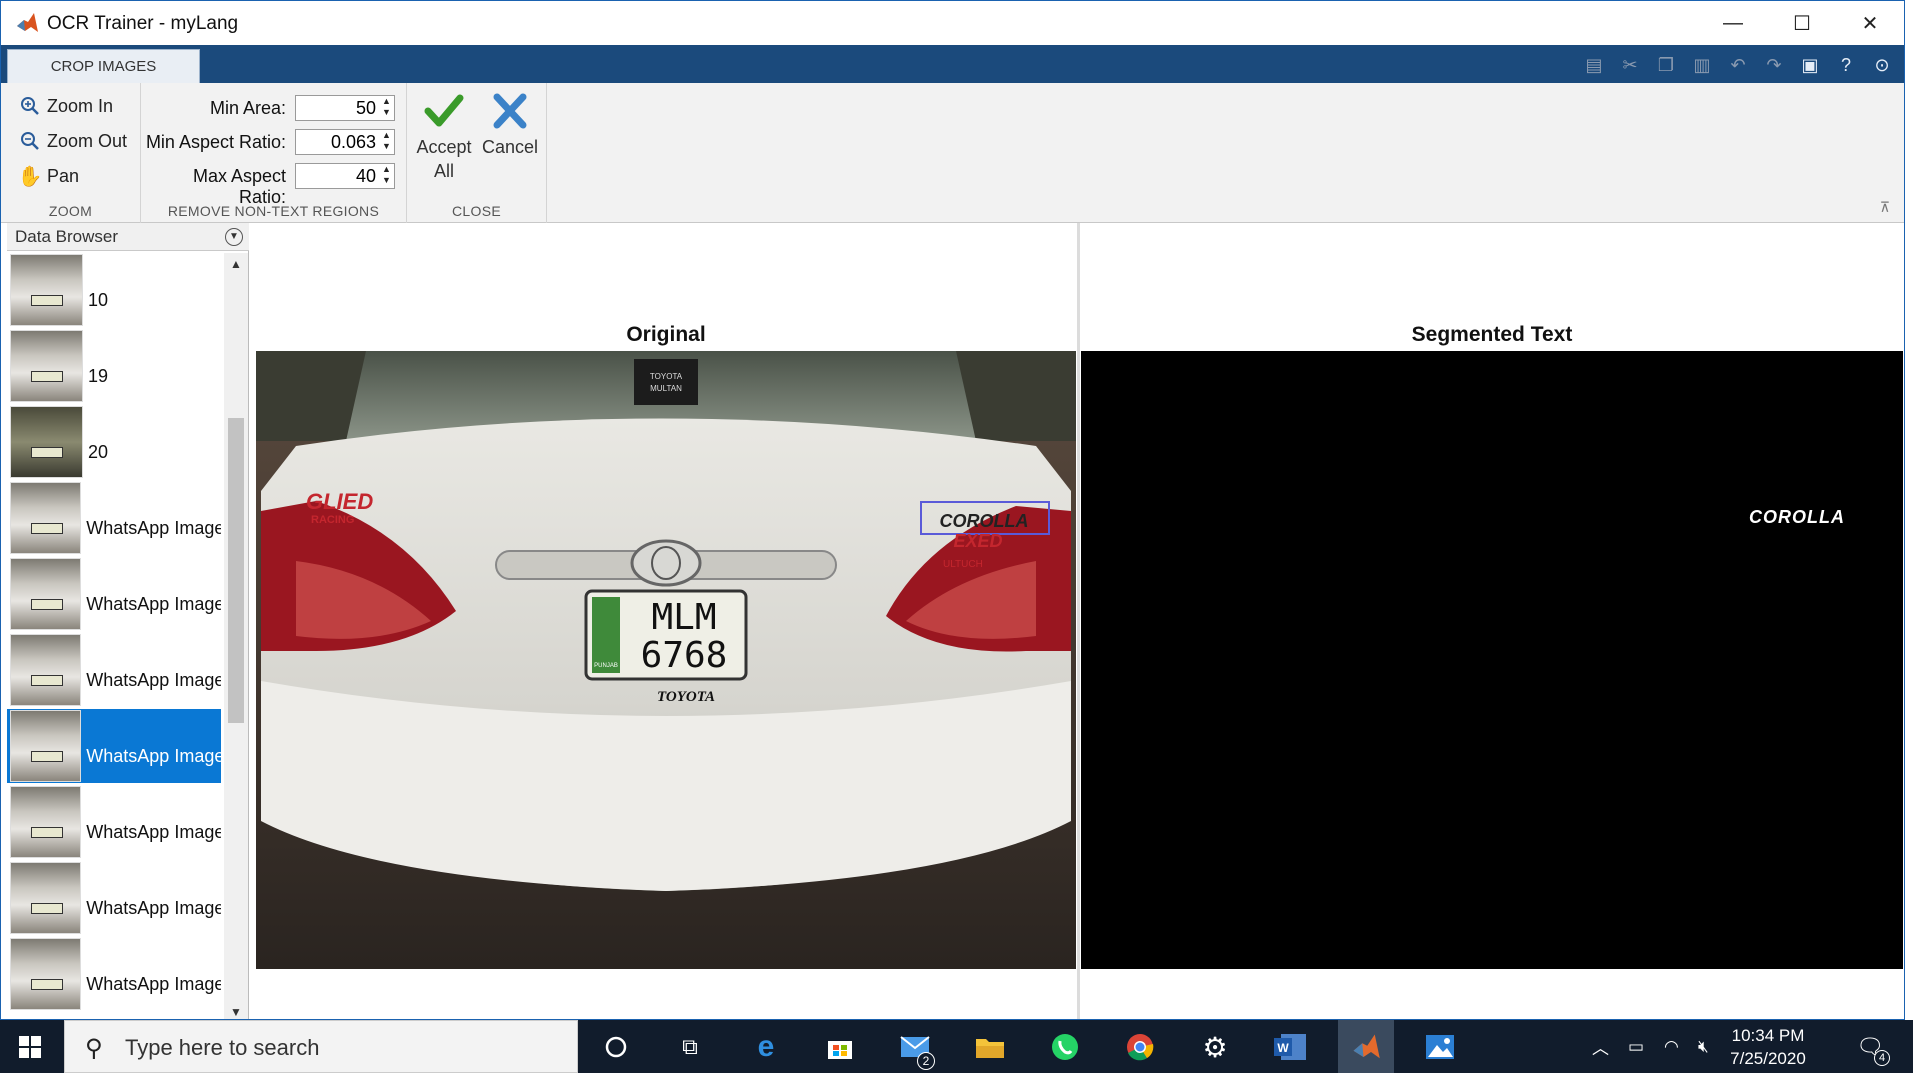 The width and height of the screenshot is (1913, 1073). Describe the element at coordinates (616, 1047) in the screenshot. I see `cortana-icon` at that location.